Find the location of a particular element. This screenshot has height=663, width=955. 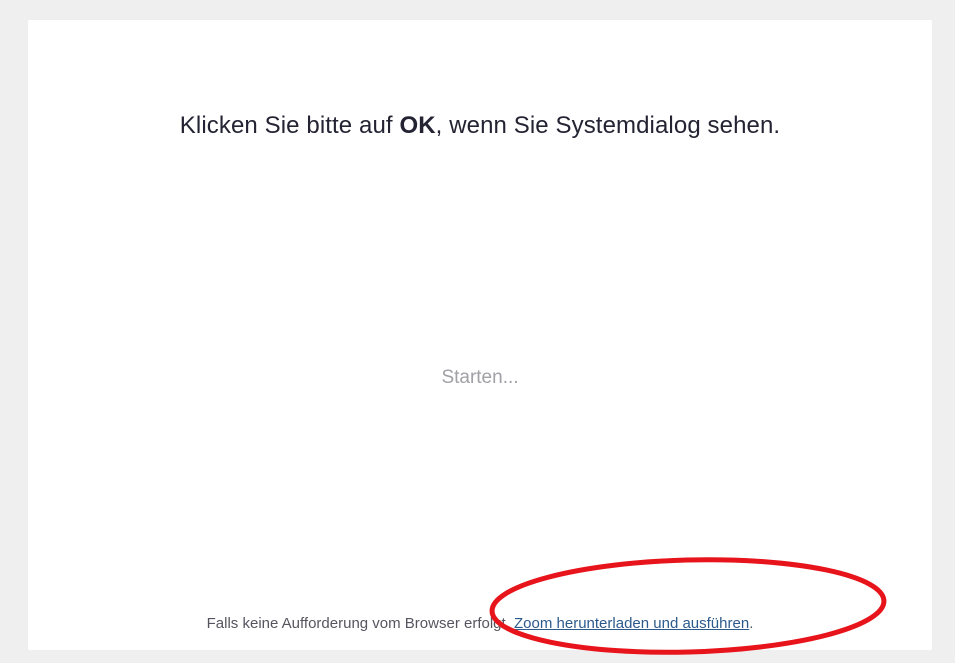

headline-ok-emphasis: OK is located at coordinates (417, 125).